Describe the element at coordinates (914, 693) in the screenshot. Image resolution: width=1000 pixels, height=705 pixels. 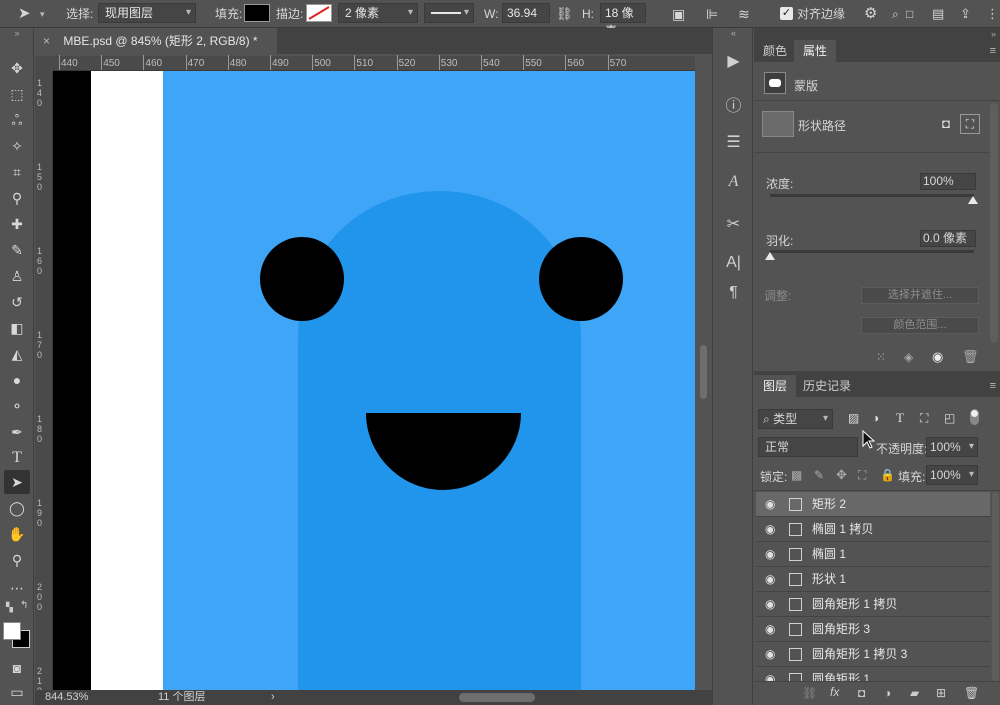
I see `folder-icon: ▰` at that location.